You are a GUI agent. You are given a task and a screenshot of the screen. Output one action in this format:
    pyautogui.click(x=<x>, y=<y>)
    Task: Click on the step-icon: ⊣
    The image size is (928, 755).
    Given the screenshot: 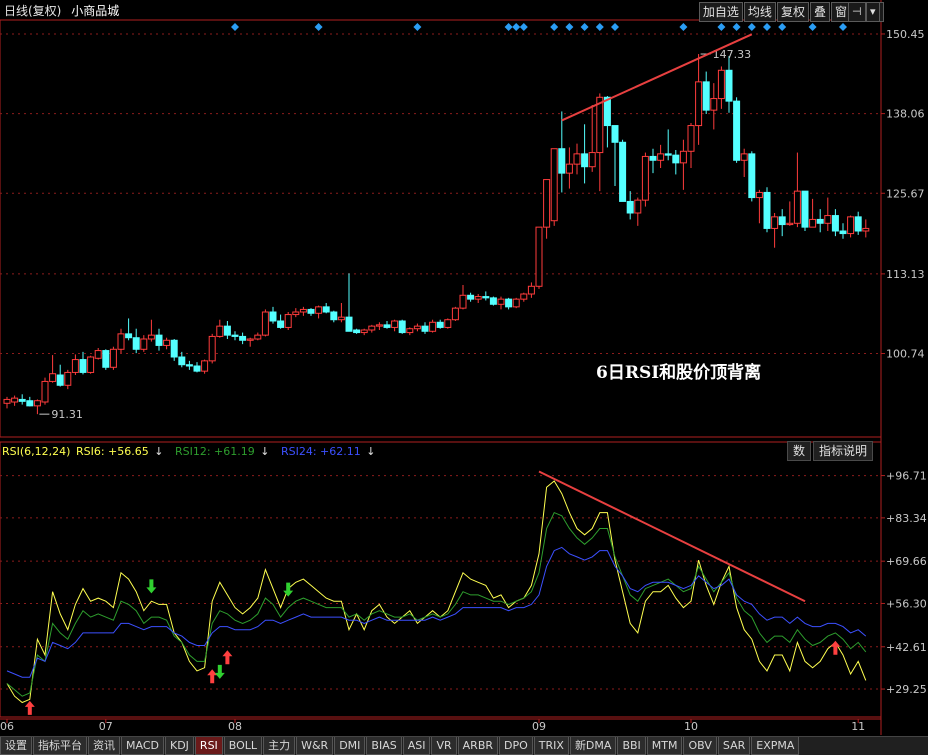 What is the action you would take?
    pyautogui.click(x=857, y=12)
    